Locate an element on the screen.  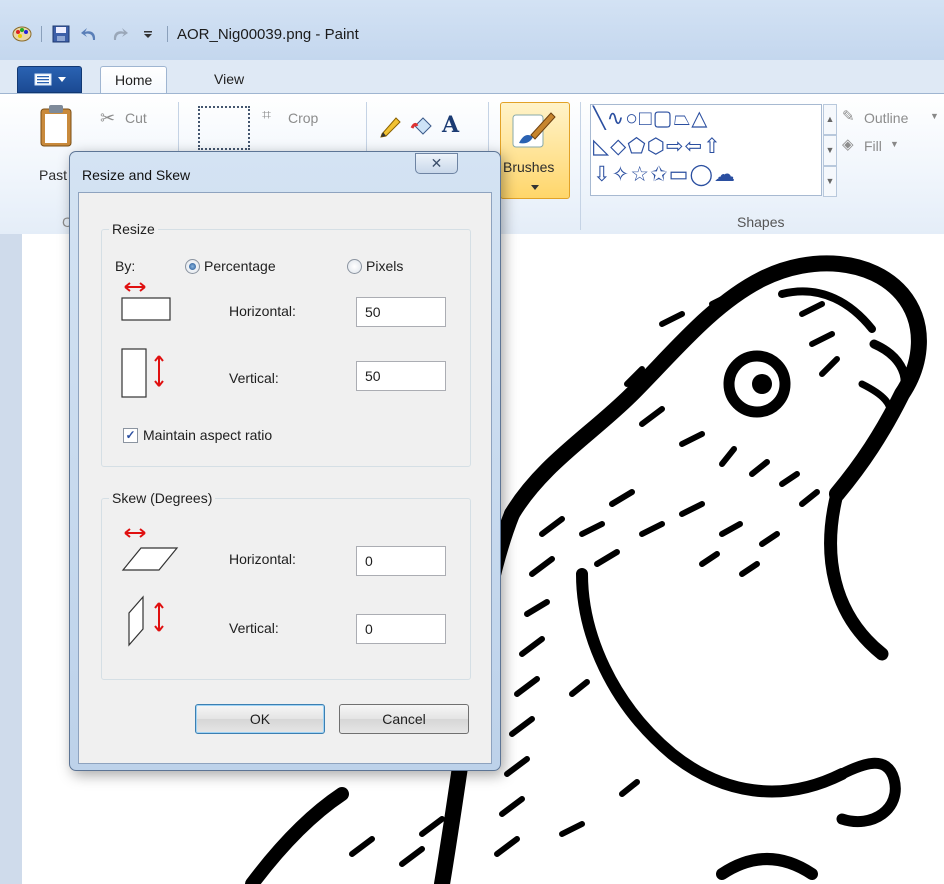
oval-shape: ○ is located at coordinates (631, 119).